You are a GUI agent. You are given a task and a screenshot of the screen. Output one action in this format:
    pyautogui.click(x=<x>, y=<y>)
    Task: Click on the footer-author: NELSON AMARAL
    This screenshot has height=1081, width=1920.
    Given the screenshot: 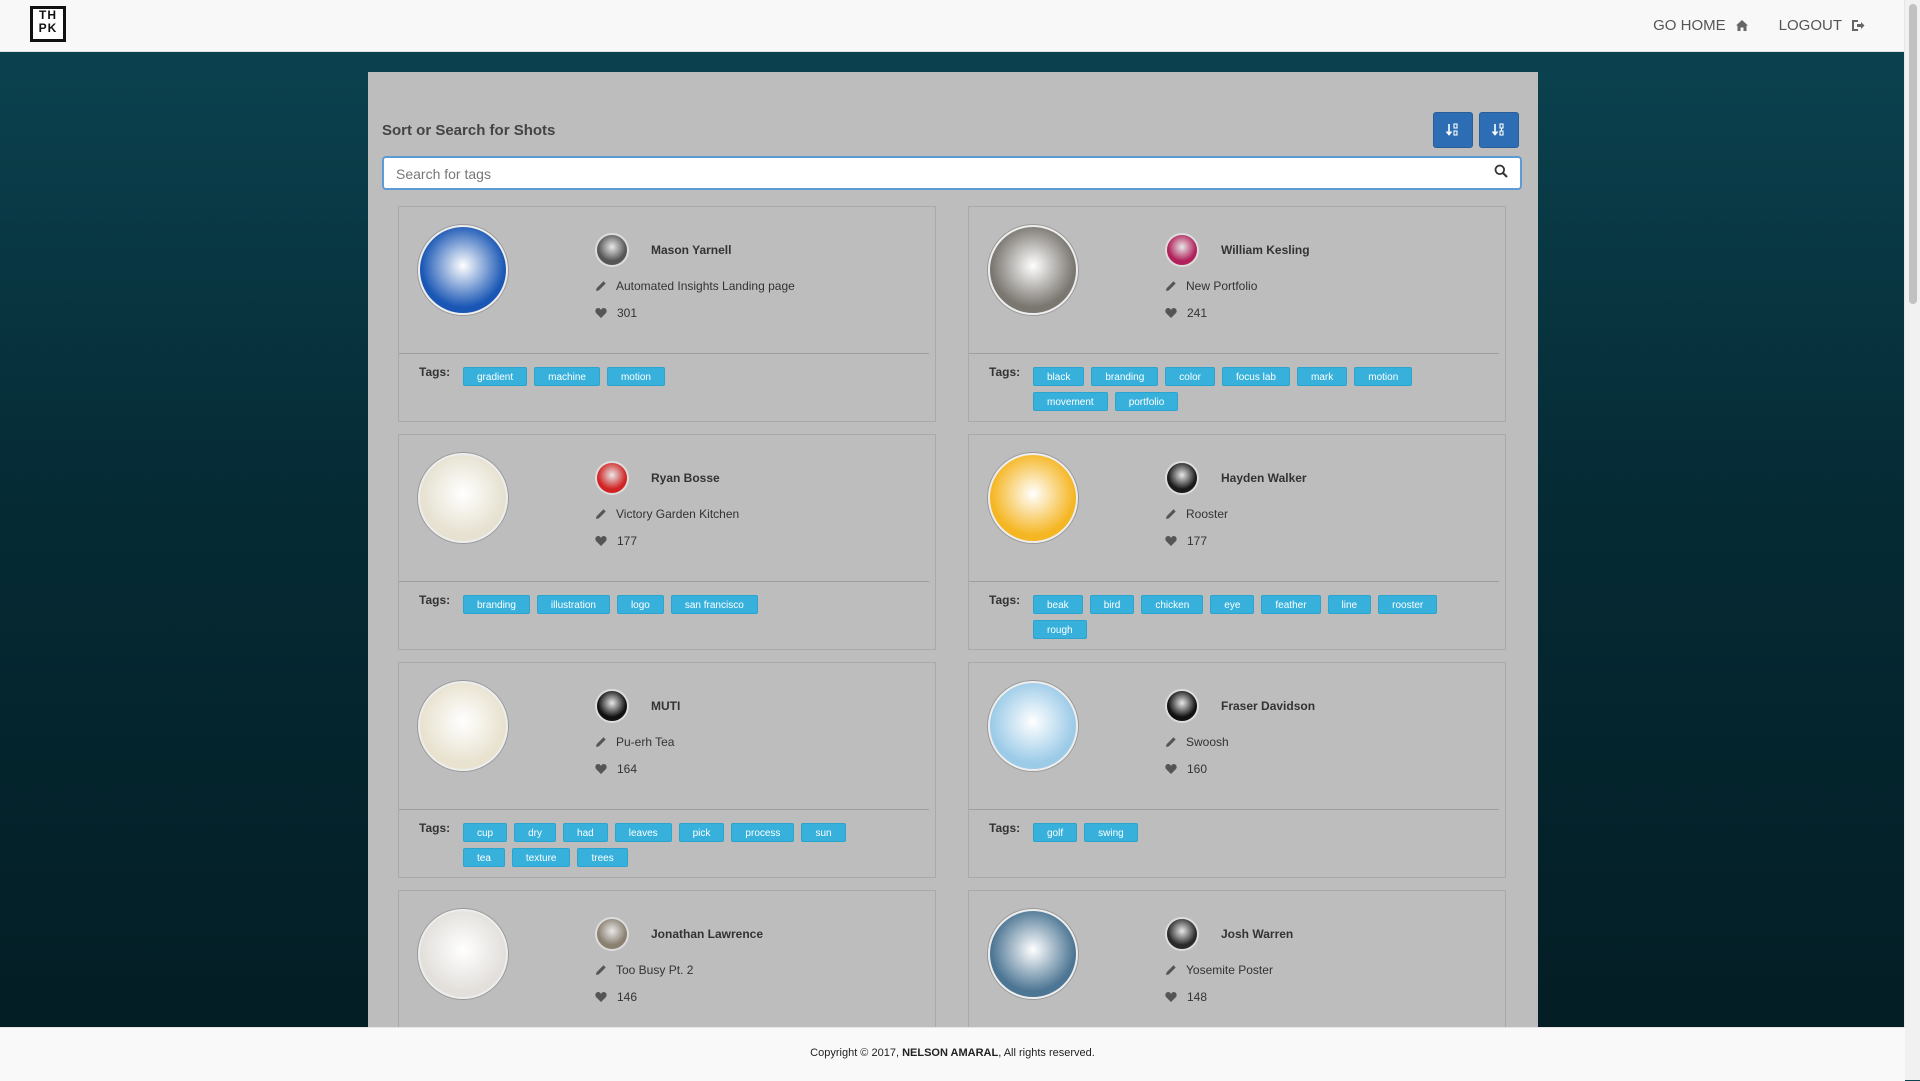 What is the action you would take?
    pyautogui.click(x=950, y=1053)
    